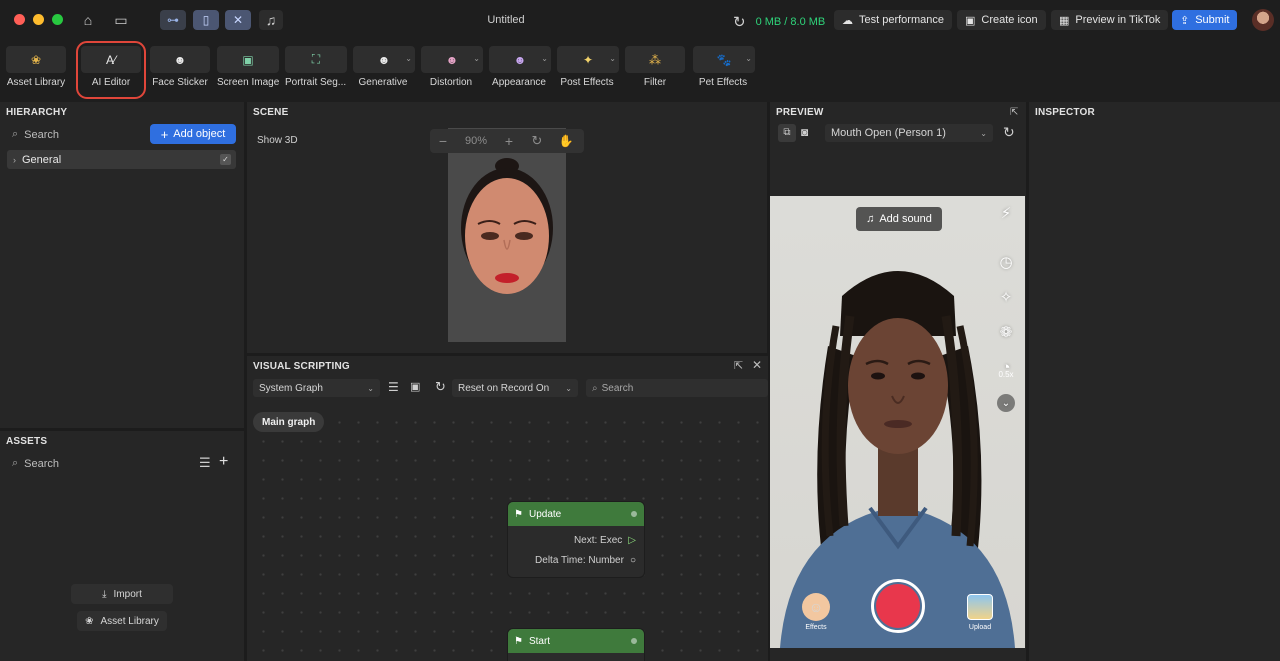 The width and height of the screenshot is (1280, 661). I want to click on update-node-title: Update, so click(545, 514).